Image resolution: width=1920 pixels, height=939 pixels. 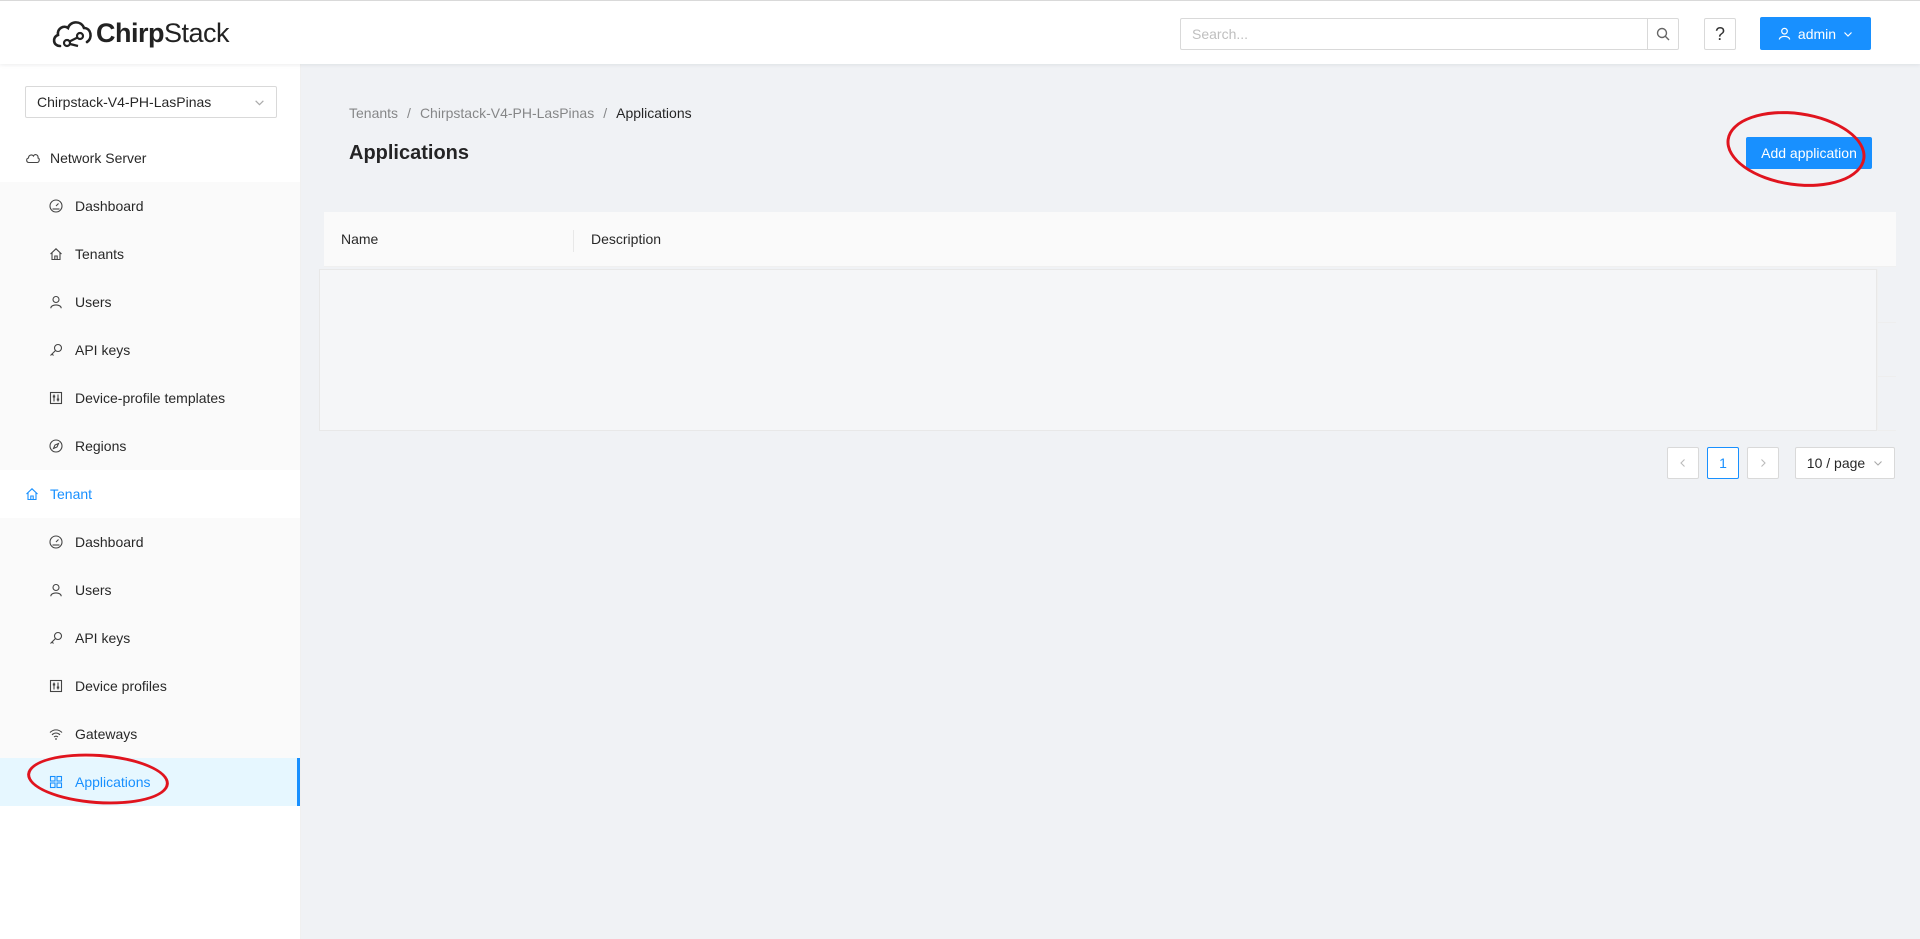 I want to click on sidebar-item-label: Gateways, so click(x=106, y=734).